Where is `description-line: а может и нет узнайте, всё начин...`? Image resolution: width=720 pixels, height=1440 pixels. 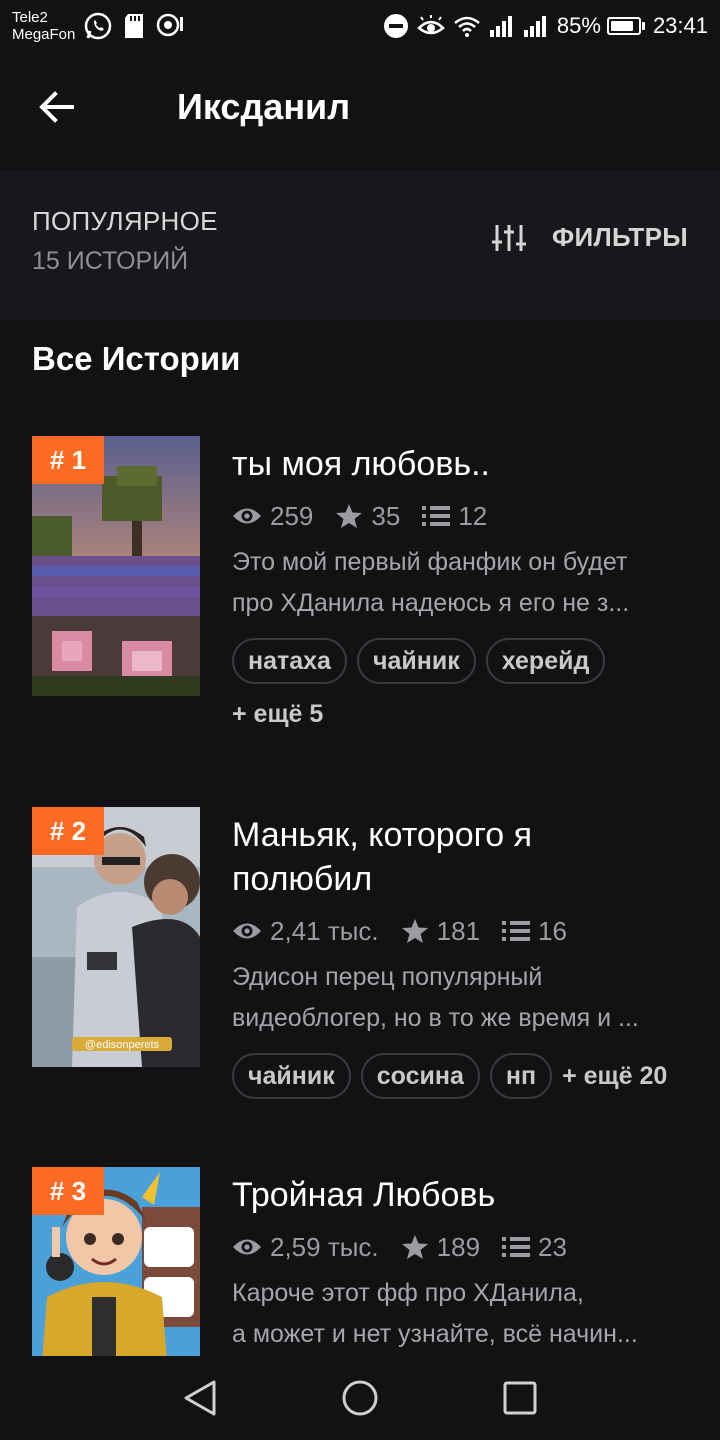 description-line: а может и нет узнайте, всё начин... is located at coordinates (435, 1334).